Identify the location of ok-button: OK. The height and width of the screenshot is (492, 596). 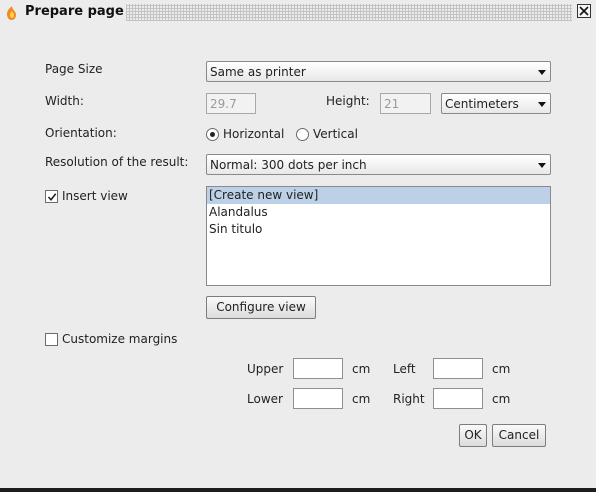
(473, 435).